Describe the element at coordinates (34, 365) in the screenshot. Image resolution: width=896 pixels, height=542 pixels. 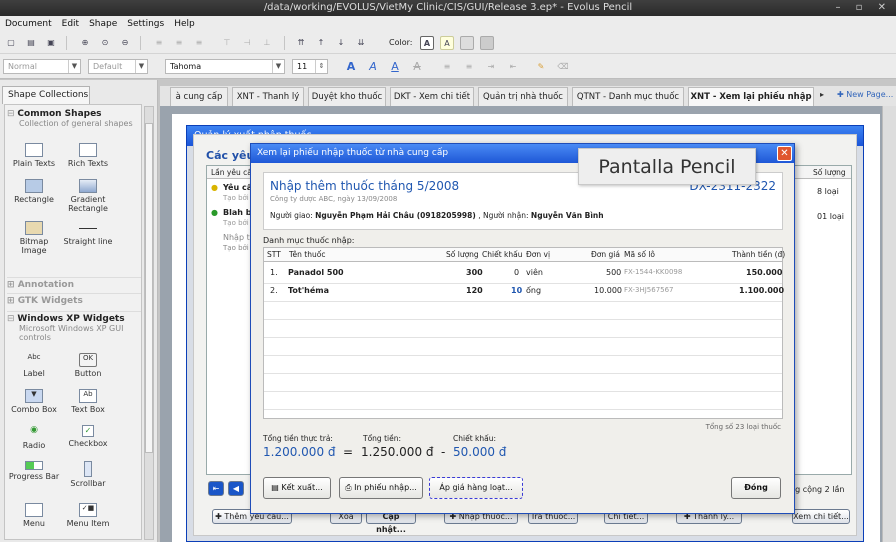
I see `shape-label: Abc Label` at that location.